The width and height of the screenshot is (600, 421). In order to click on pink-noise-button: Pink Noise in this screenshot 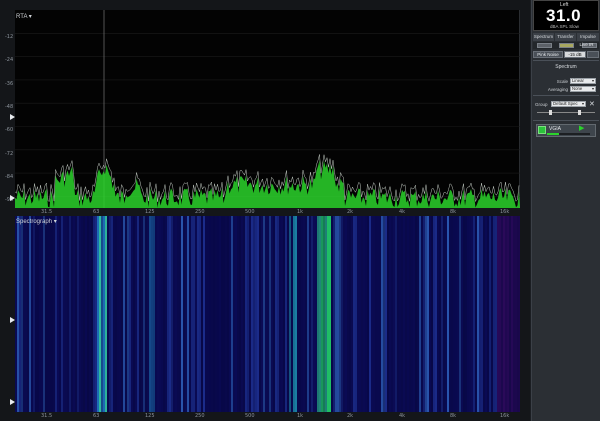, I will do `click(548, 54)`.